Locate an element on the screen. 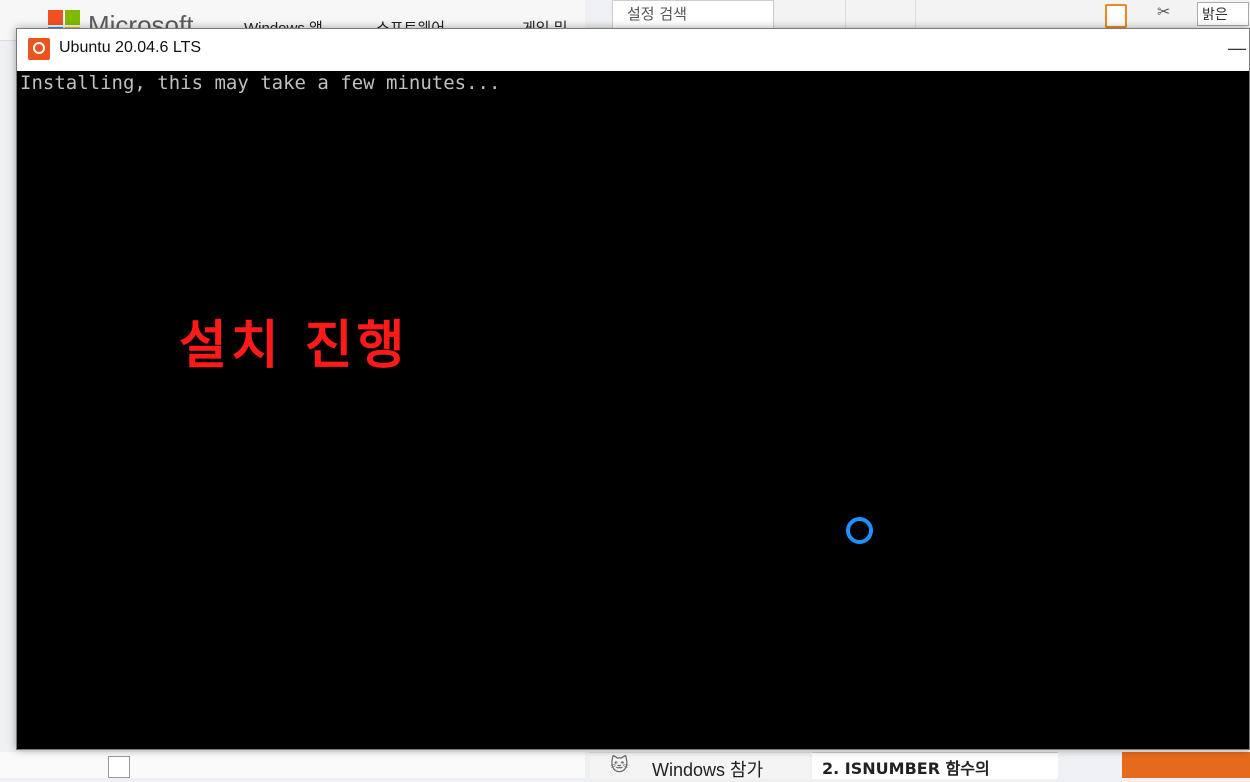 The image size is (1250, 782). ribbon-dropdown: 밝은 is located at coordinates (1223, 14).